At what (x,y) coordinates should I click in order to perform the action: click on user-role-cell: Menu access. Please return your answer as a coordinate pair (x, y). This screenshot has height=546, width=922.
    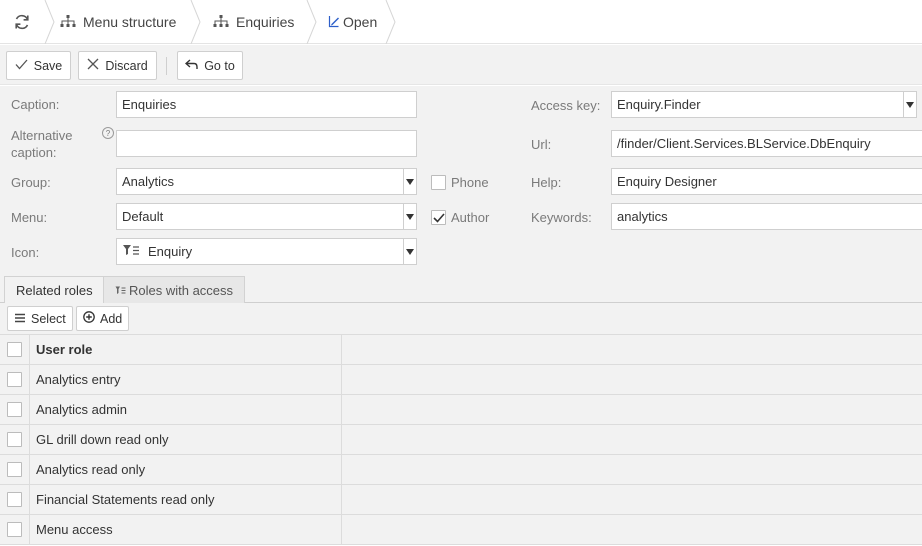
    Looking at the image, I should click on (186, 529).